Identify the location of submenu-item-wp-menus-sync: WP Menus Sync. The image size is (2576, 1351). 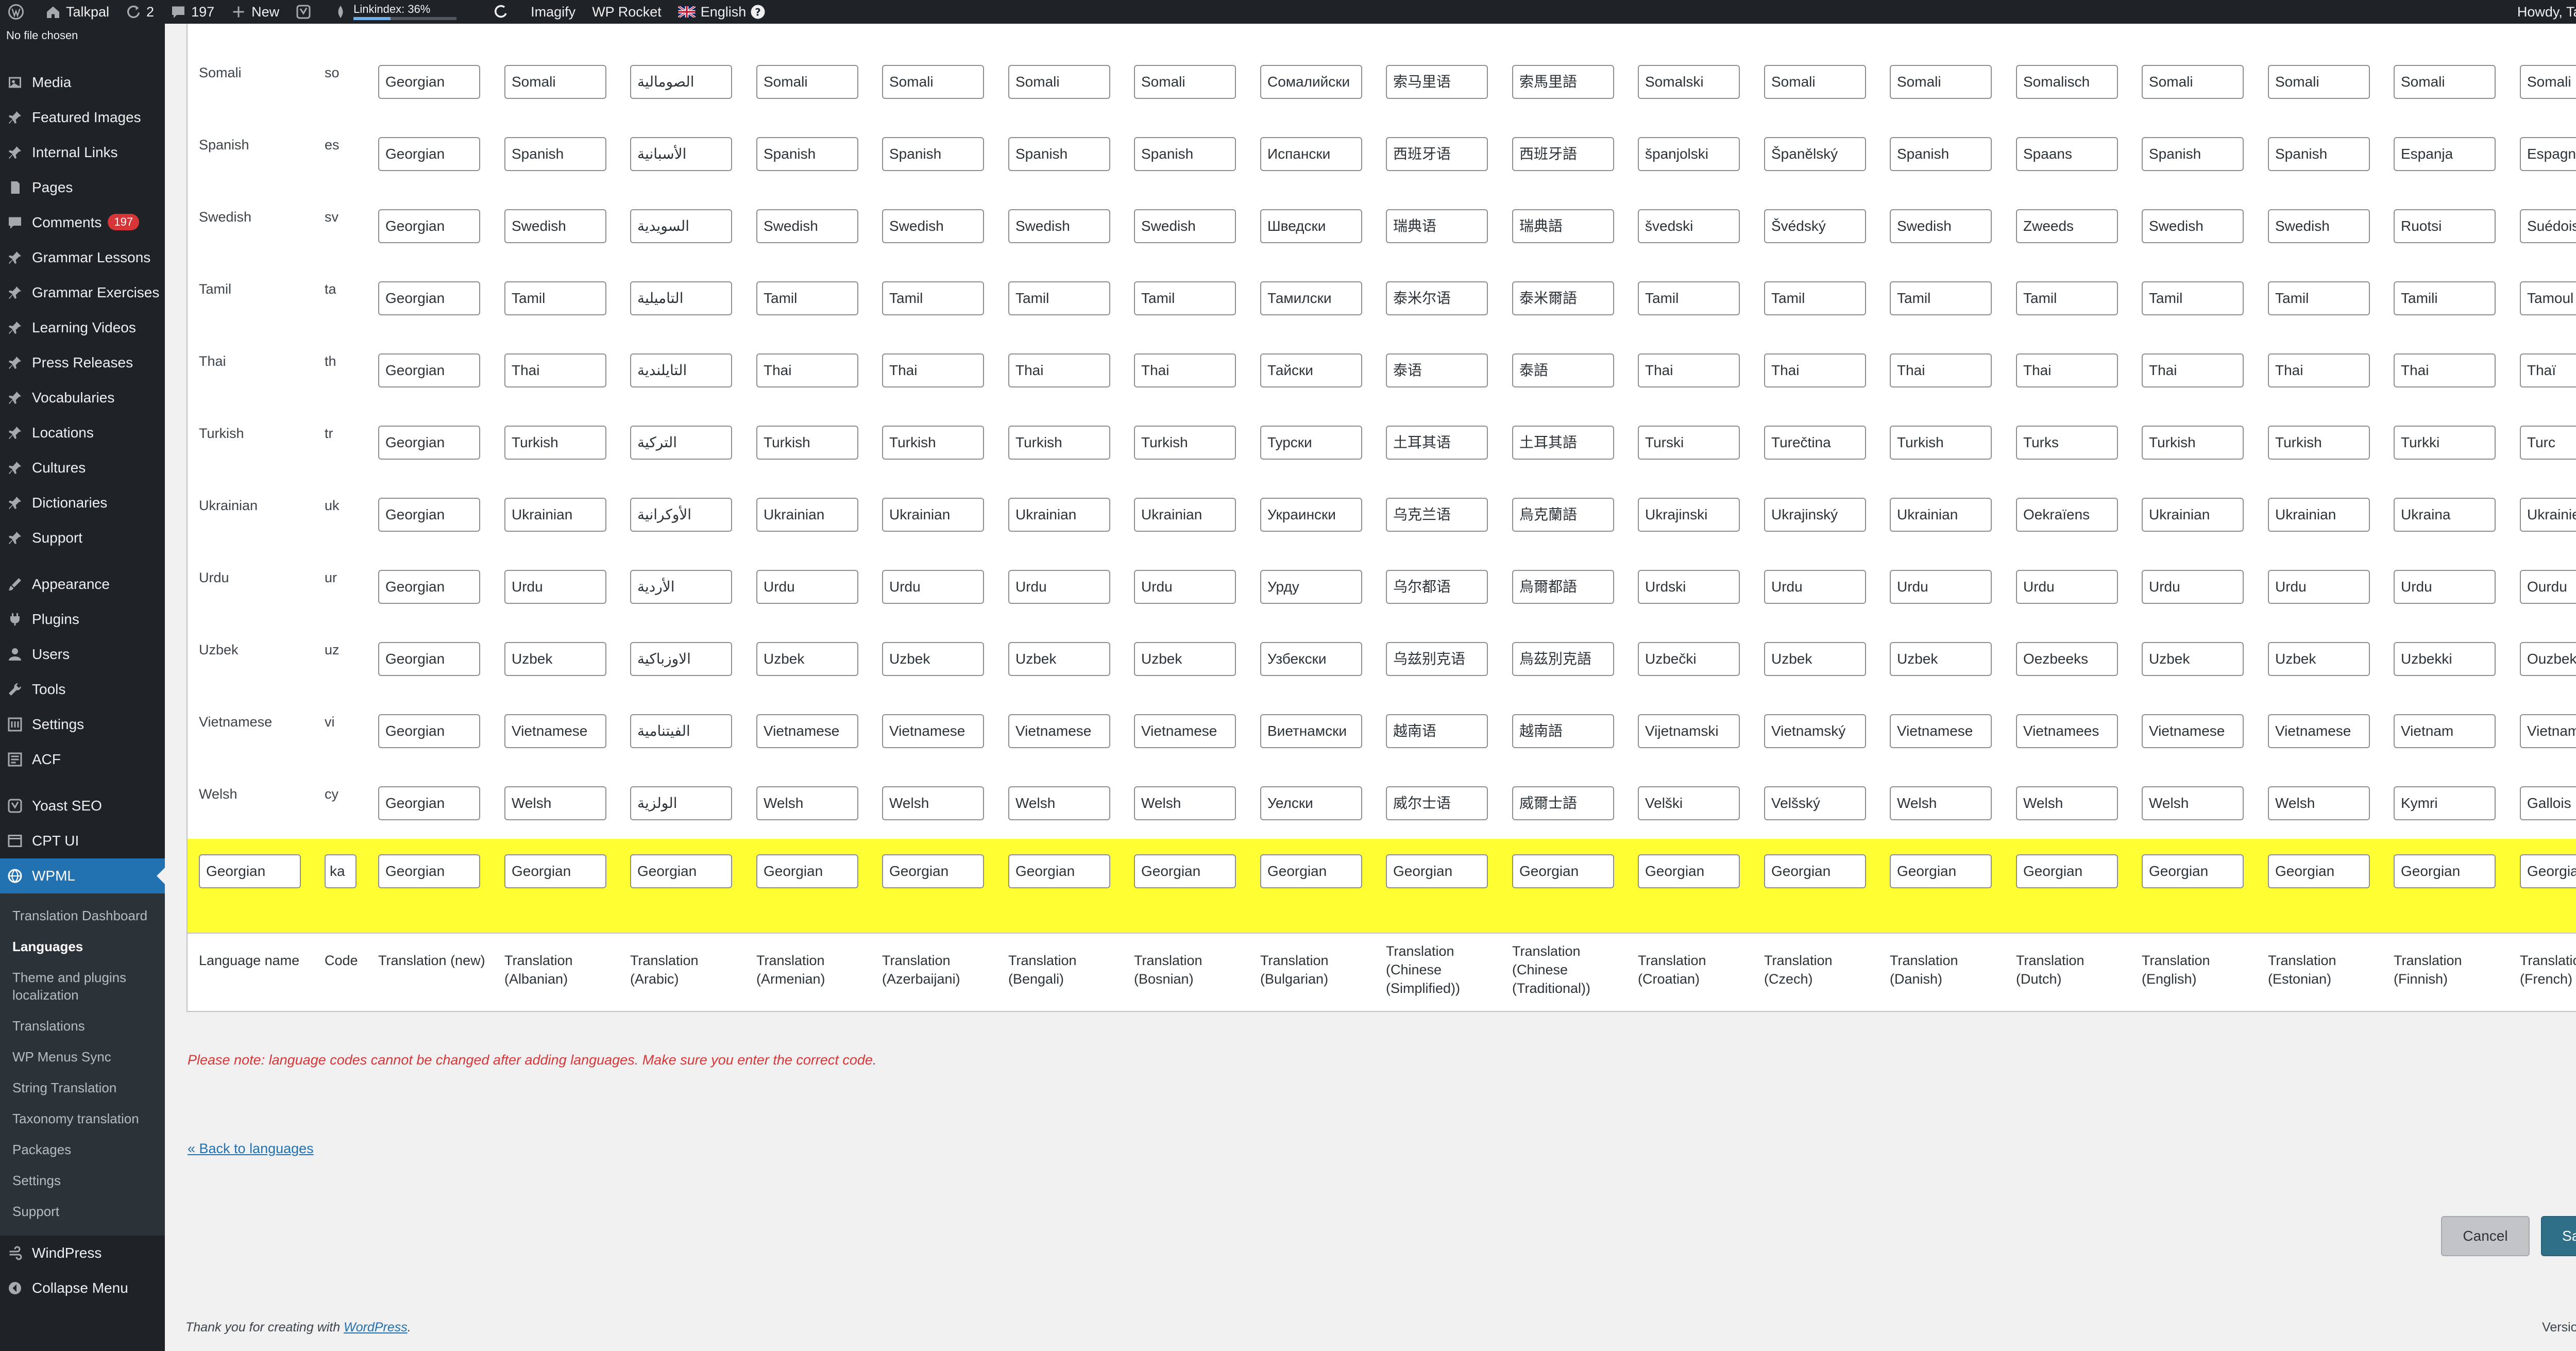
(82, 1057).